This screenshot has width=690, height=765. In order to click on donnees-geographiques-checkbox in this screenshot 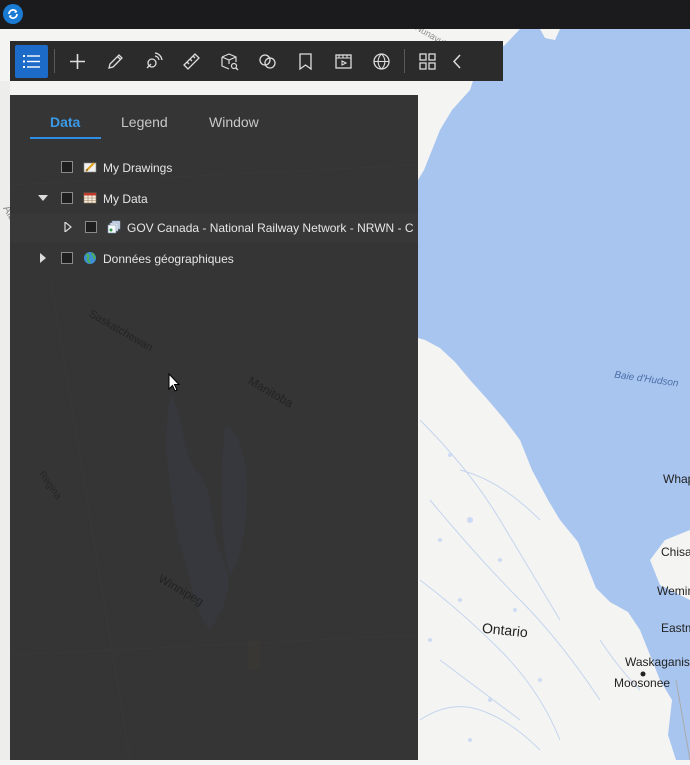, I will do `click(67, 258)`.